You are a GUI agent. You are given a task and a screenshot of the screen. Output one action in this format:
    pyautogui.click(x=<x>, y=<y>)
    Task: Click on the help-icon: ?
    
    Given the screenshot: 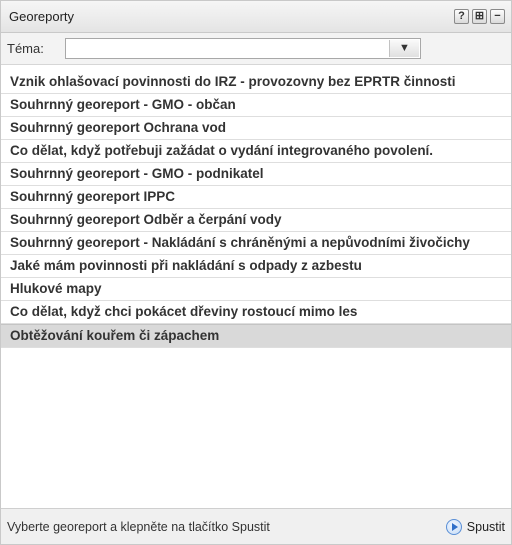 What is the action you would take?
    pyautogui.click(x=461, y=16)
    